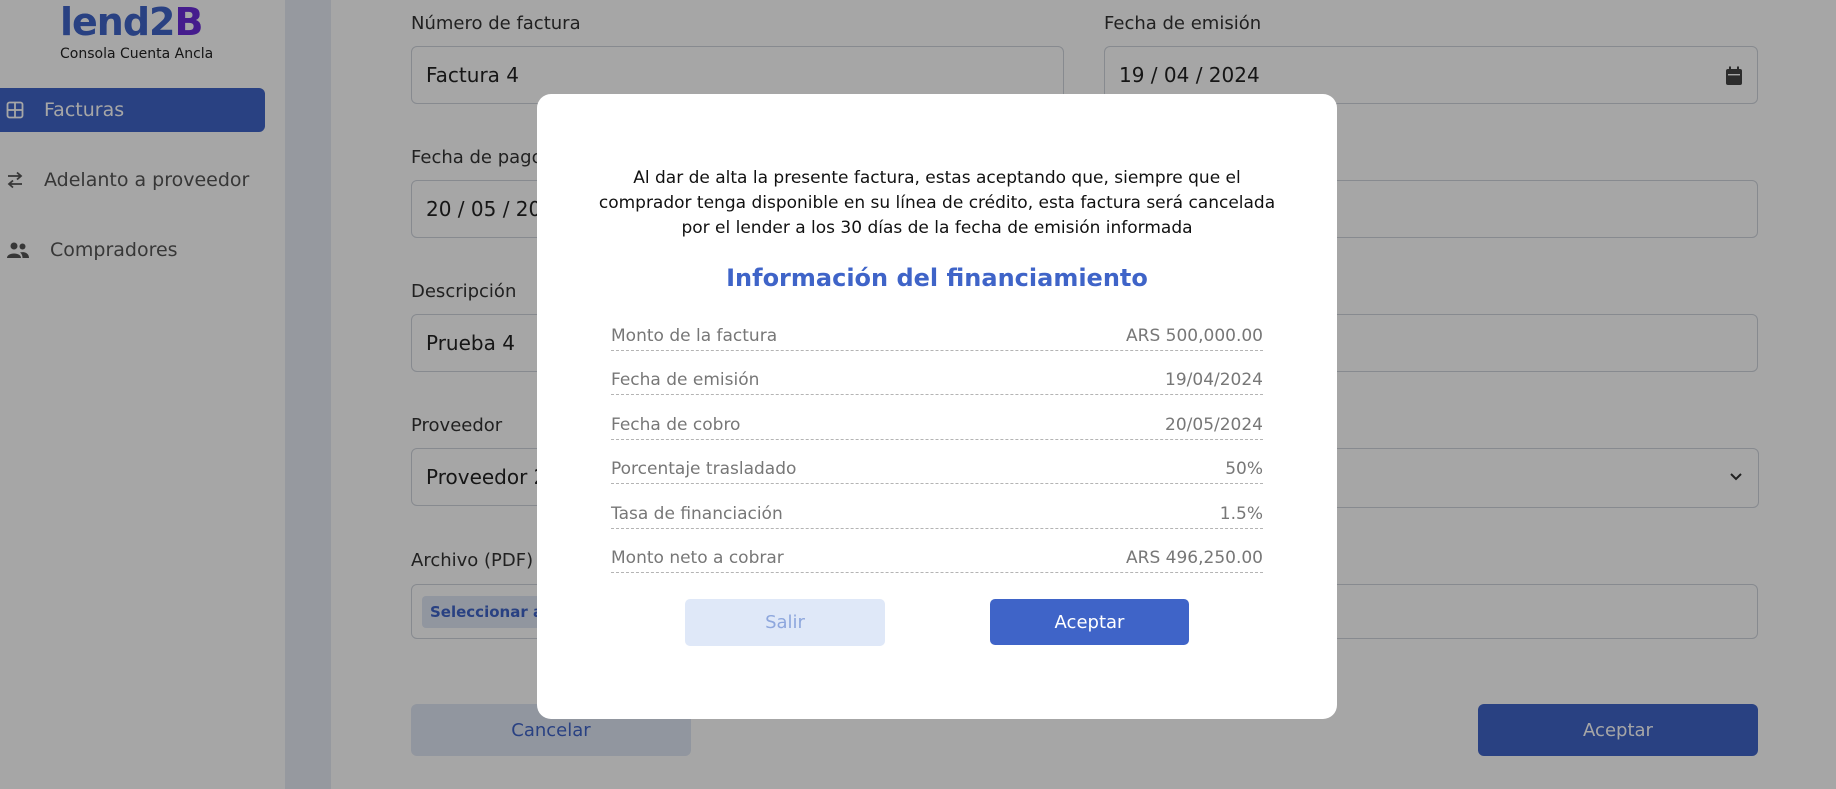 This screenshot has height=789, width=1836. Describe the element at coordinates (937, 417) in the screenshot. I see `info-row: Fecha de cobro 20/05/2024` at that location.